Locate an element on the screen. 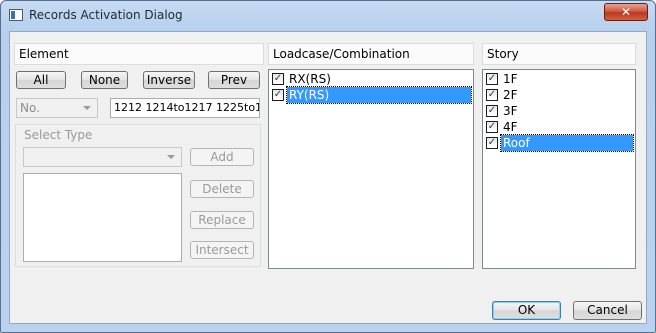  element-type-value: No. is located at coordinates (30, 108).